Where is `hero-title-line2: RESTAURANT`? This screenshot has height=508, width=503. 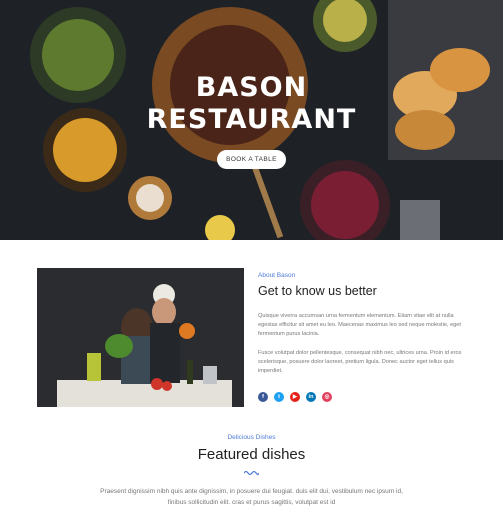
hero-title-line2: RESTAURANT is located at coordinates (251, 119).